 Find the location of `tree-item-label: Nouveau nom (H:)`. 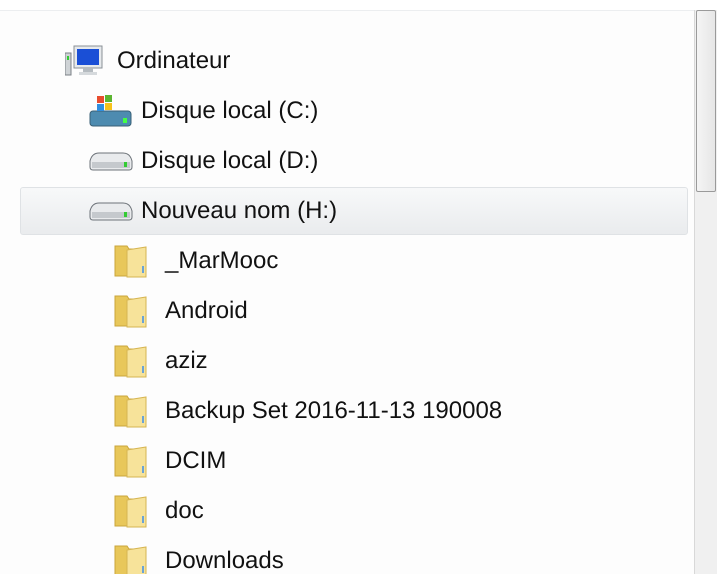

tree-item-label: Nouveau nom (H:) is located at coordinates (239, 211).